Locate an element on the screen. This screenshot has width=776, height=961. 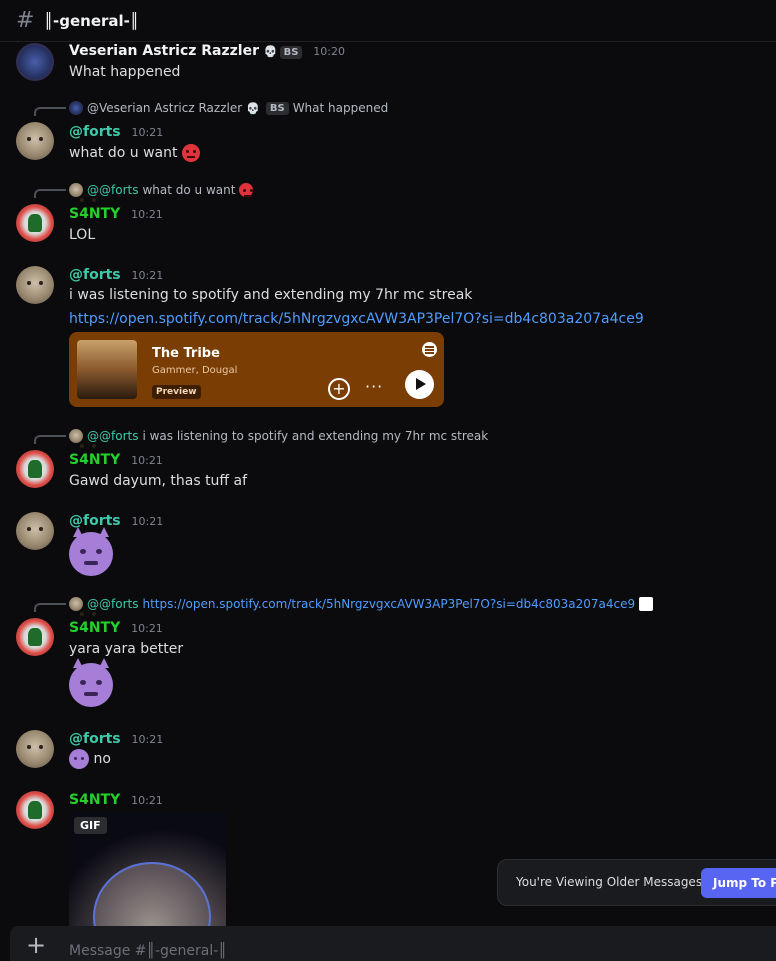
message-text-row: what do u want is located at coordinates (134, 153).